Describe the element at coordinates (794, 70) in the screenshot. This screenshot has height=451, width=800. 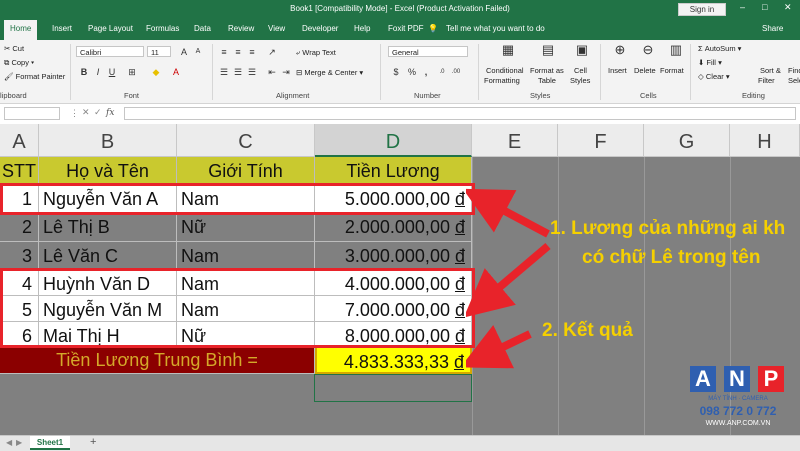
I see `find-select-button: Find` at that location.